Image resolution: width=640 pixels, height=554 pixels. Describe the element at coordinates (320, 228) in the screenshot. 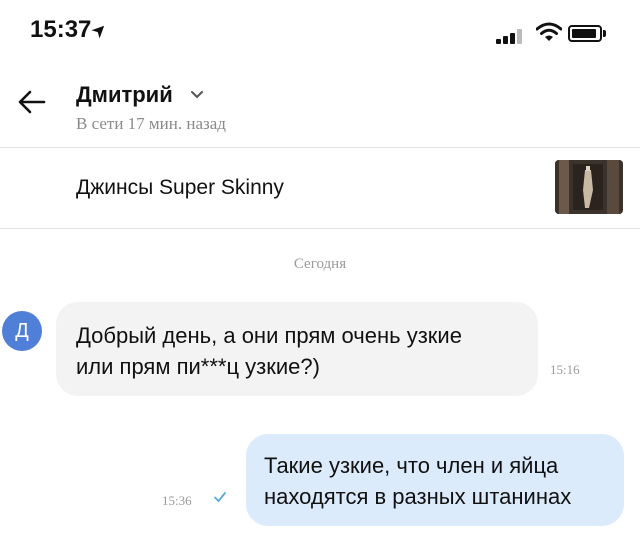

I see `divider` at that location.